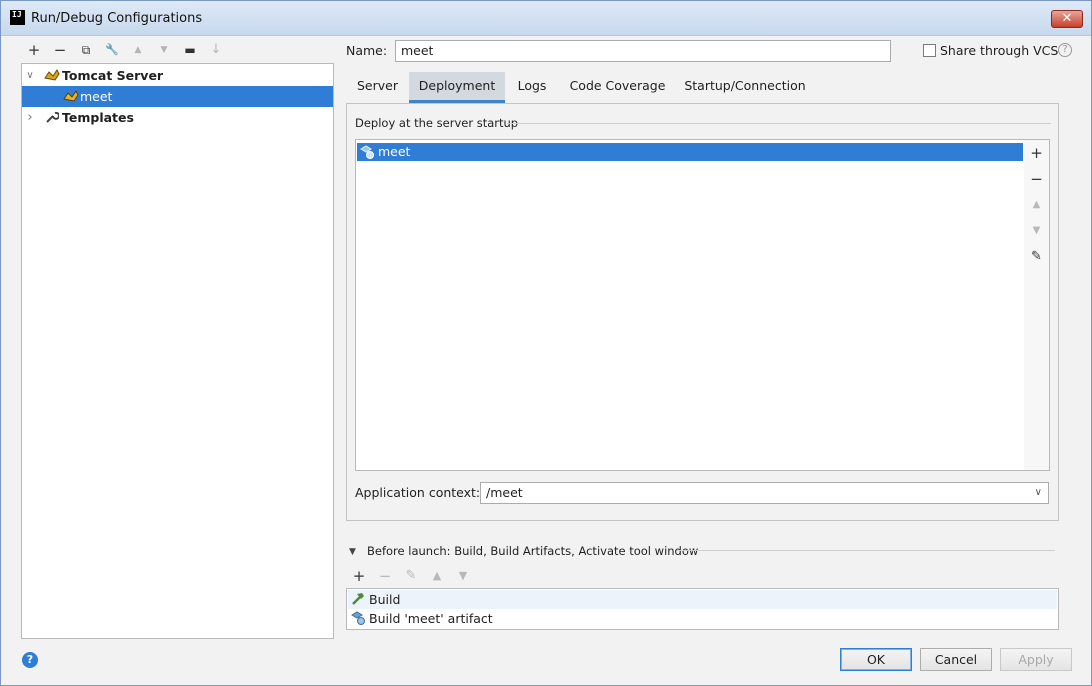 The width and height of the screenshot is (1092, 686). I want to click on ok-button: OK, so click(876, 659).